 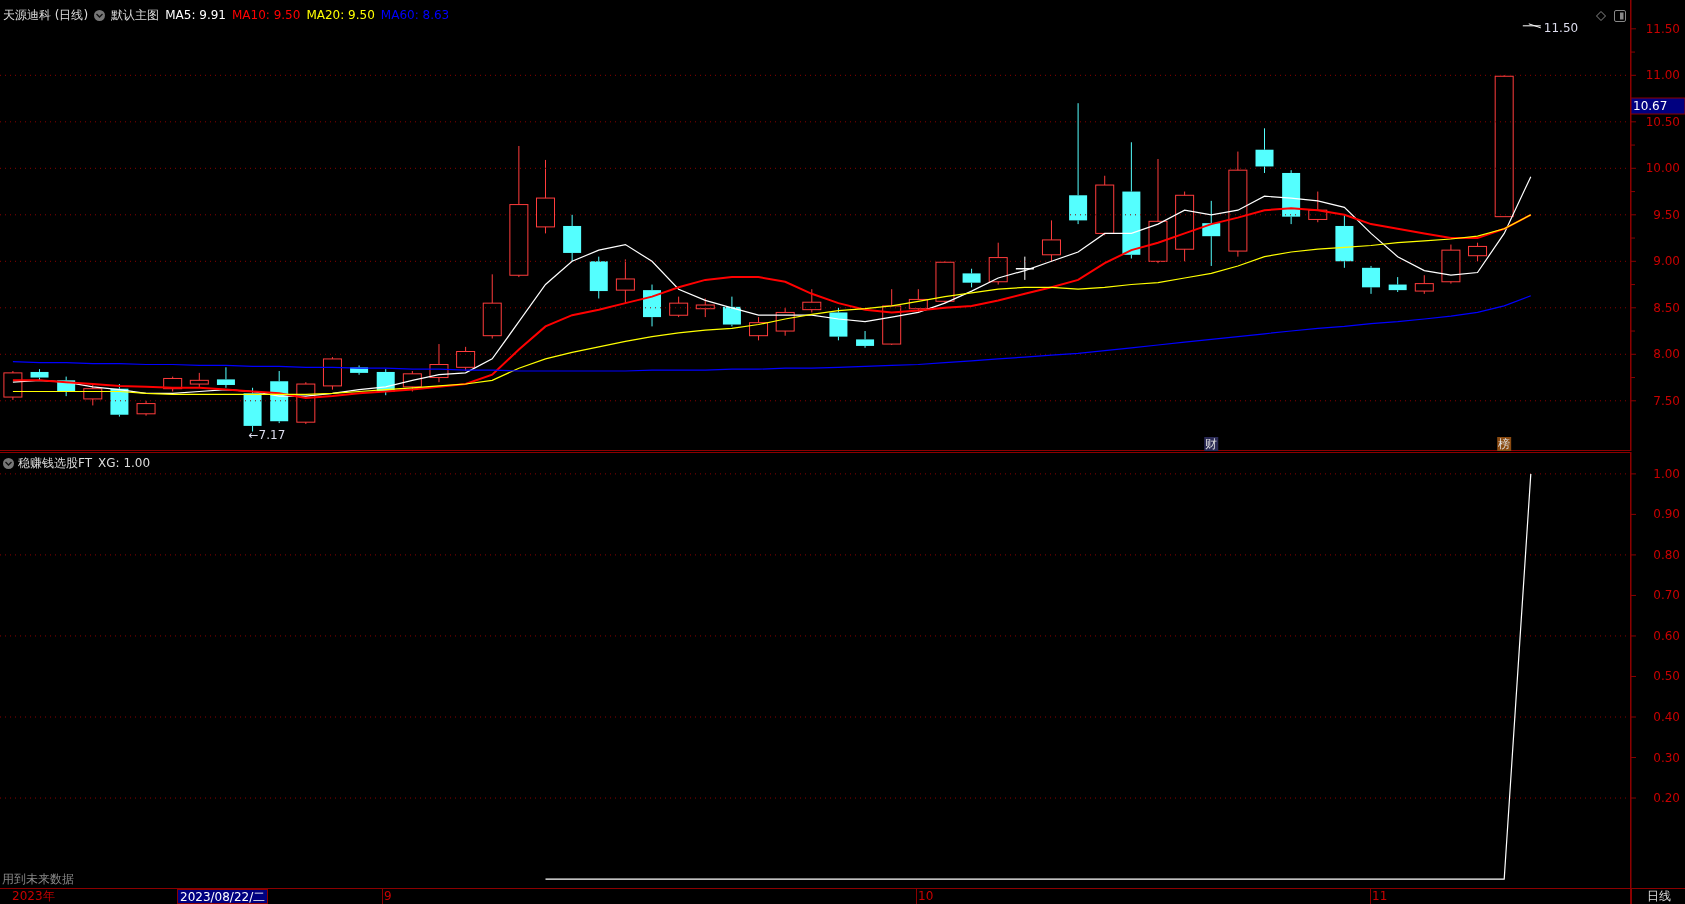 What do you see at coordinates (1658, 896) in the screenshot?
I see `period-label: 日线` at bounding box center [1658, 896].